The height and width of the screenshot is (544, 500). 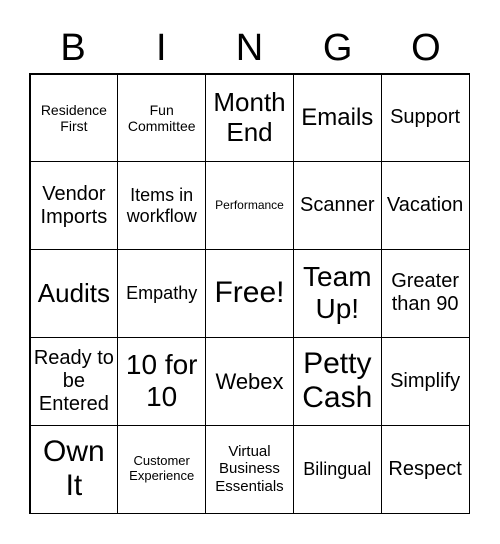 What do you see at coordinates (162, 293) in the screenshot?
I see `bingo-cell: Empathy` at bounding box center [162, 293].